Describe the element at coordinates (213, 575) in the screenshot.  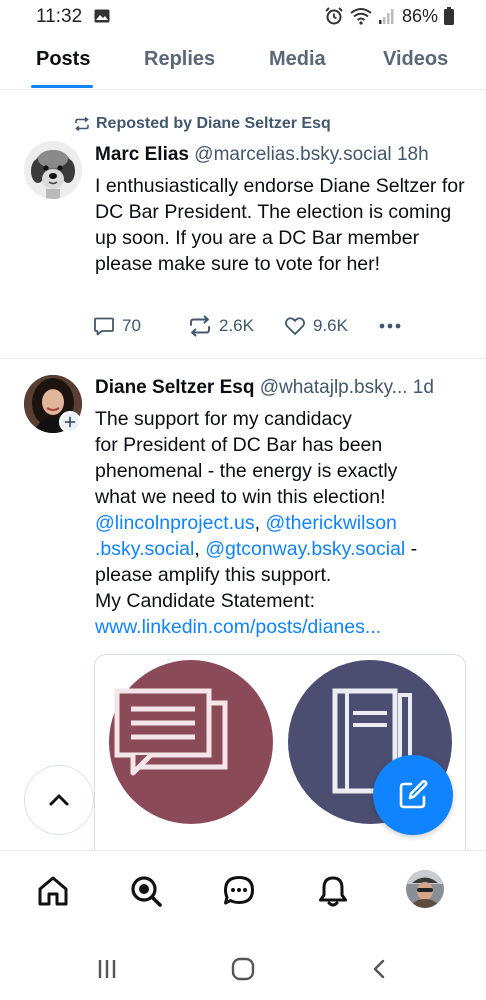
I see `post-text-line: please amplify this support.` at that location.